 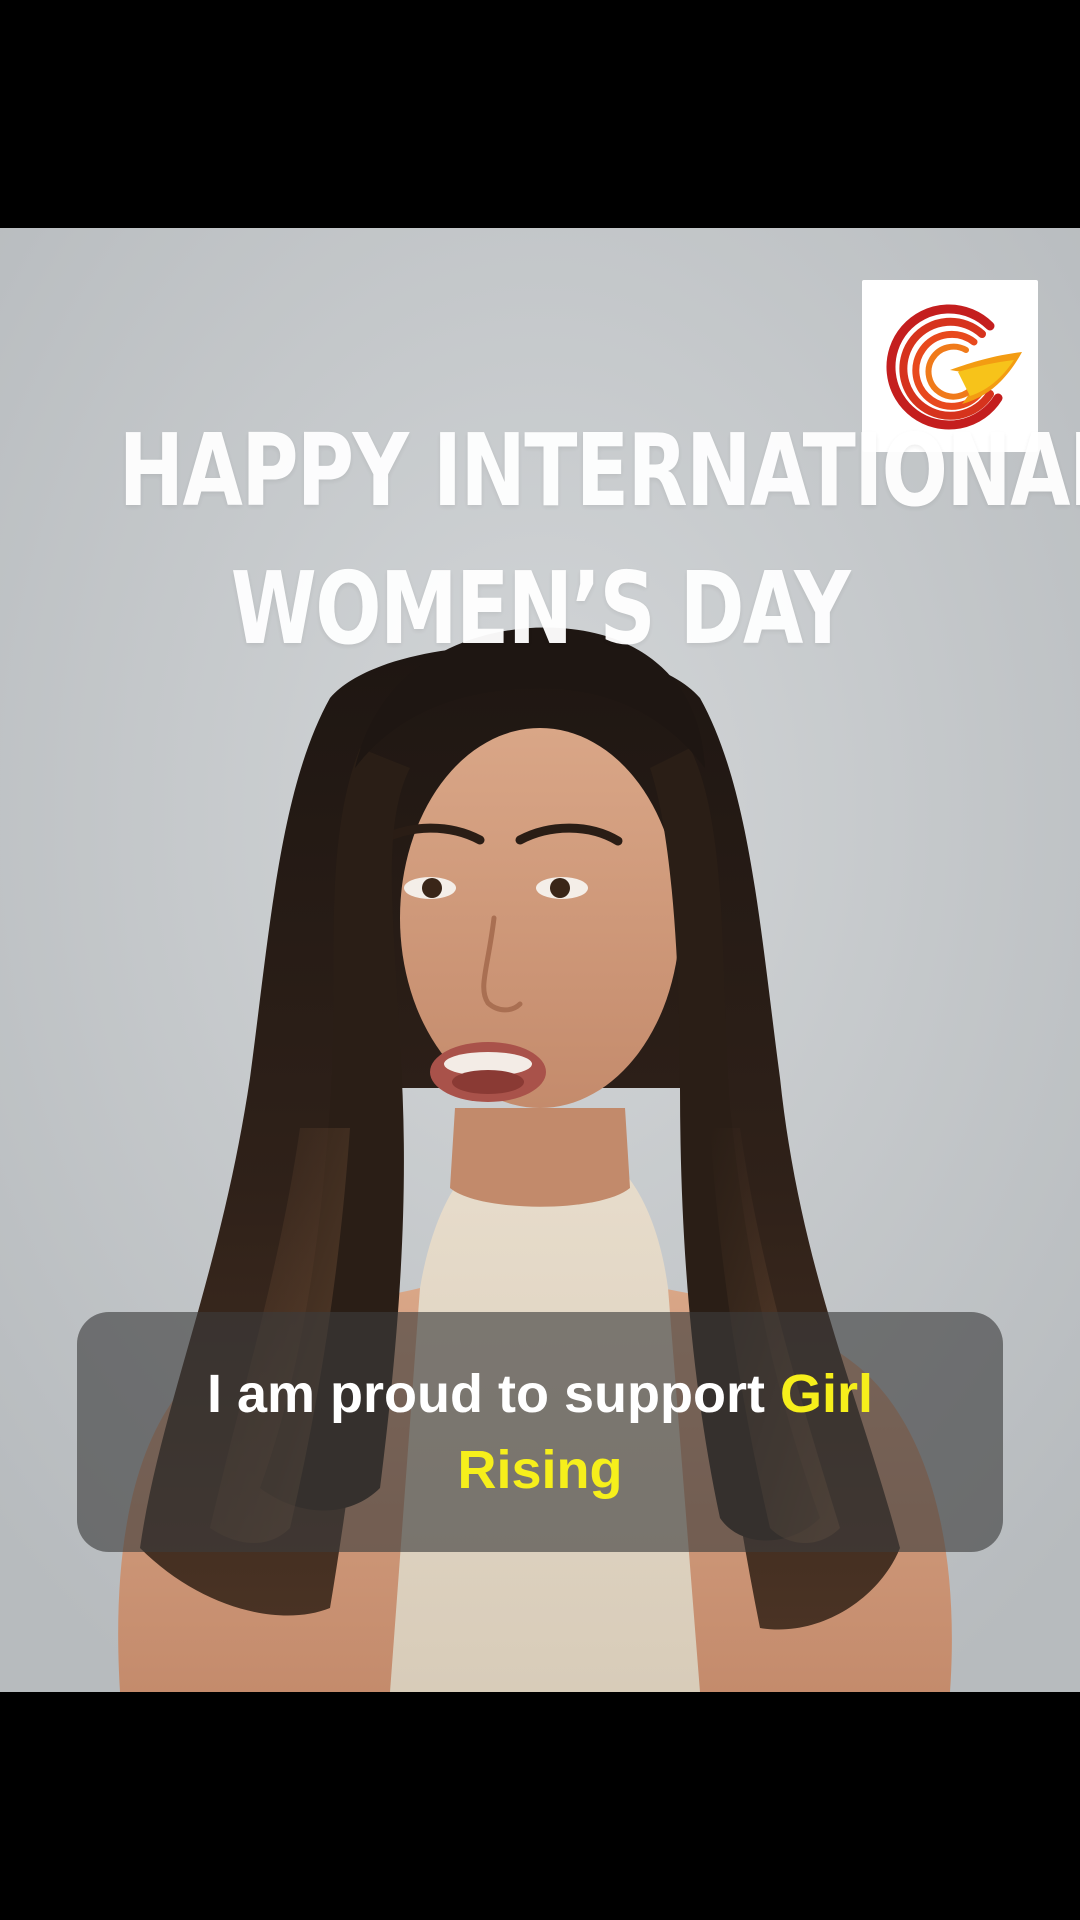 What do you see at coordinates (540, 1470) in the screenshot?
I see `caption-highlight-rising: Rising` at bounding box center [540, 1470].